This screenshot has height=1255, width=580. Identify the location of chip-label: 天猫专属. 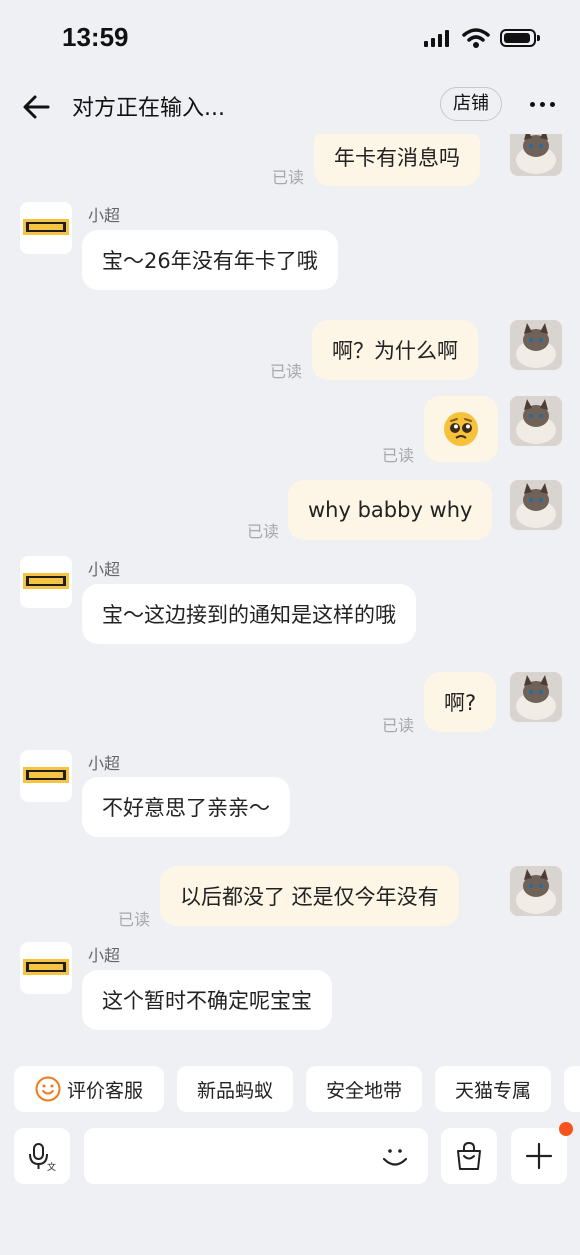
(492, 1090).